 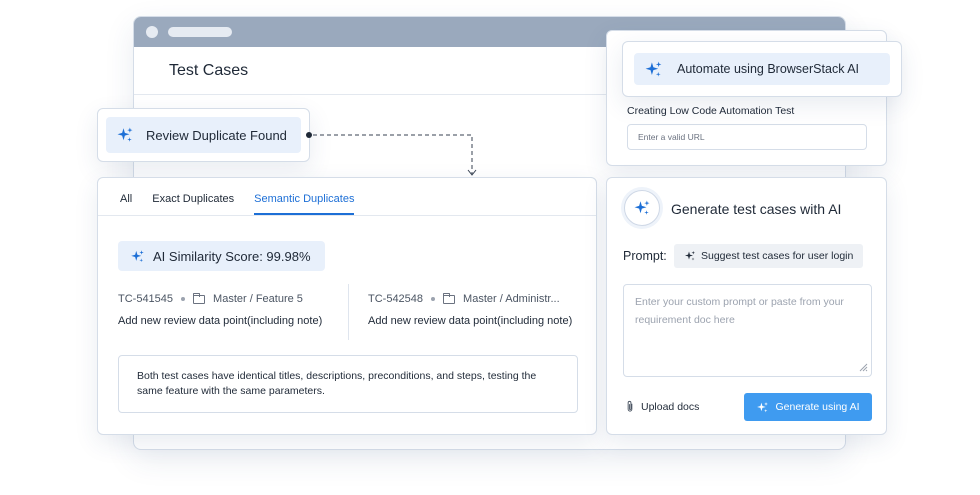 I want to click on connector-arrow, so click(x=391, y=154).